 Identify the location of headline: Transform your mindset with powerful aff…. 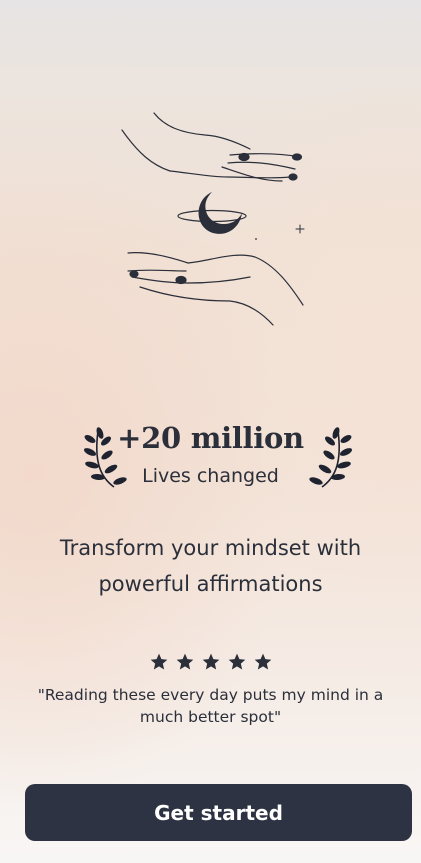
(210, 566).